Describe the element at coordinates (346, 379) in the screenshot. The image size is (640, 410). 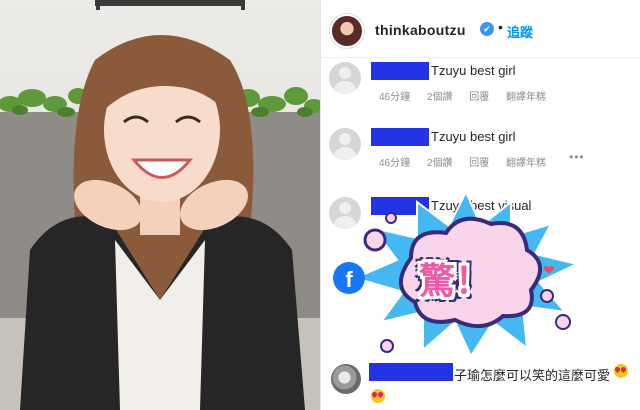
I see `commenter-avatar` at that location.